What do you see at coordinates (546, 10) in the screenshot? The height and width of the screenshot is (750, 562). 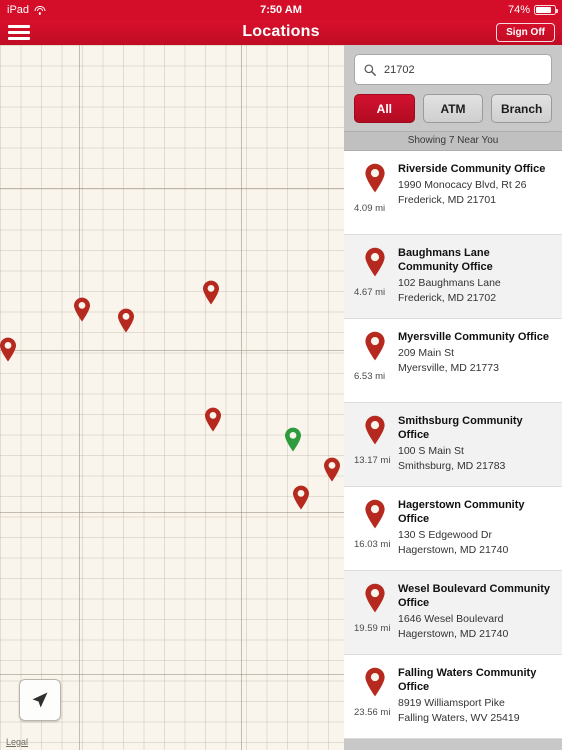 I see `battery-icon` at bounding box center [546, 10].